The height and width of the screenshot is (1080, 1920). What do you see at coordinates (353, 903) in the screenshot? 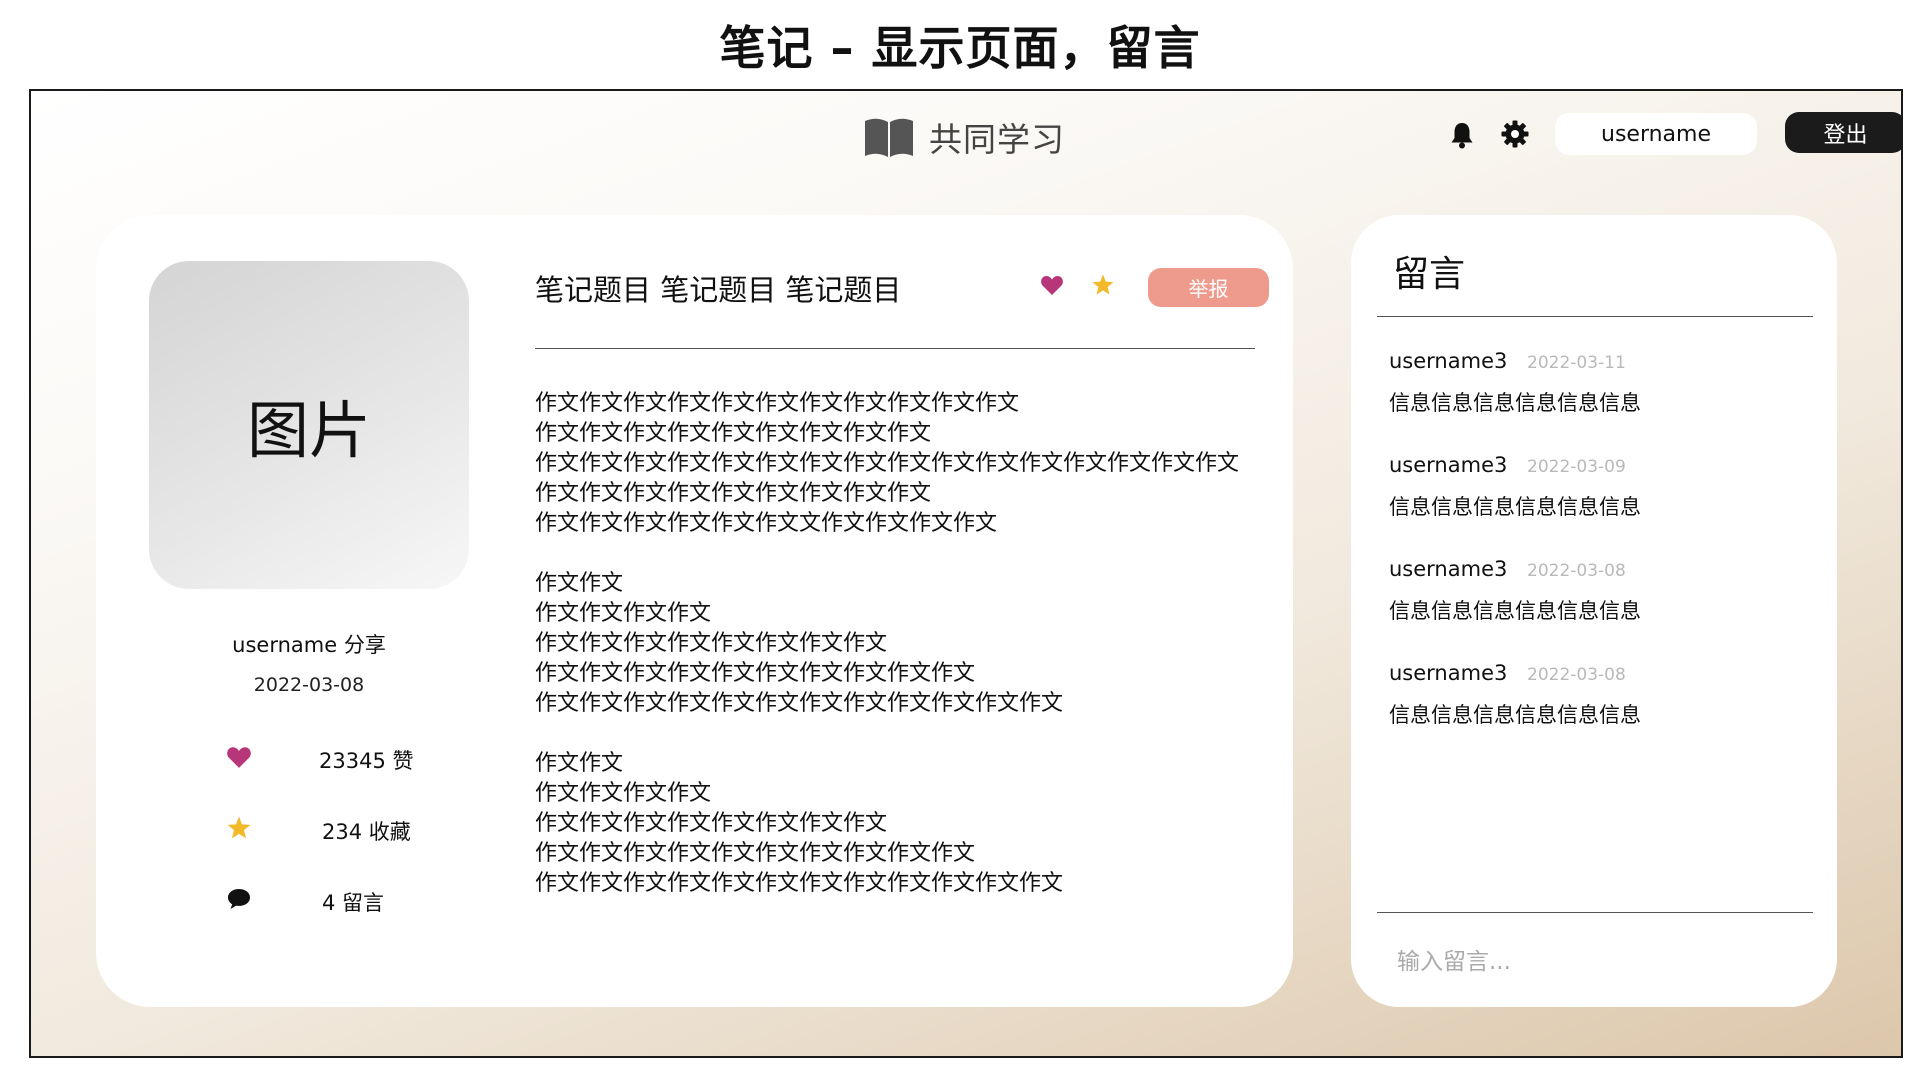
I see `comments-count: 4 留言` at bounding box center [353, 903].